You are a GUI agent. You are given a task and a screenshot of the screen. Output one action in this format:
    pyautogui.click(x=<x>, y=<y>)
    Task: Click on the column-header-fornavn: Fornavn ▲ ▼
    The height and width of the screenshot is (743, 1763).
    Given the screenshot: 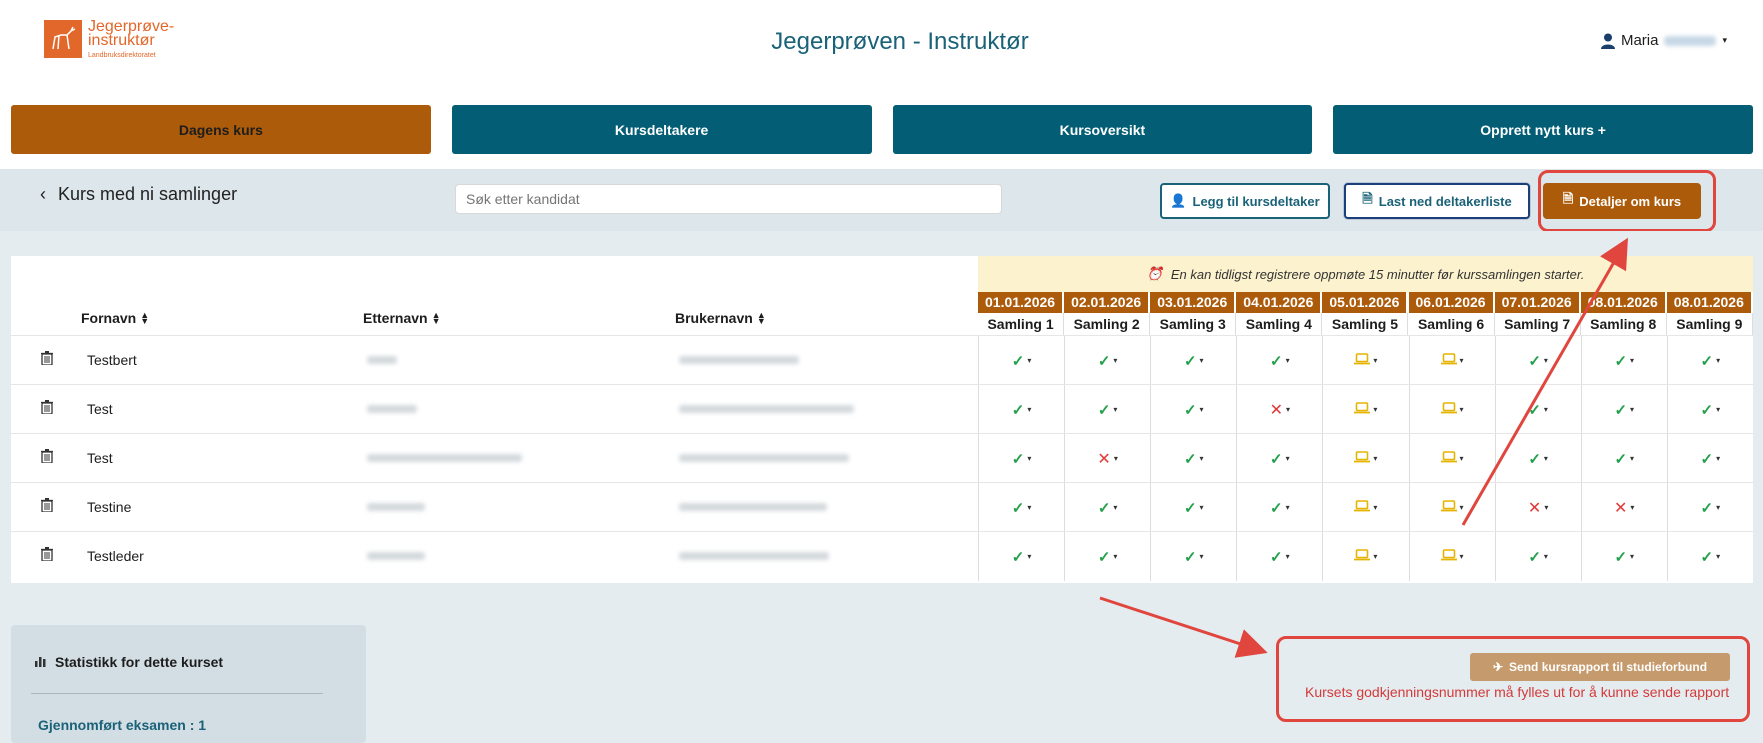 What is the action you would take?
    pyautogui.click(x=115, y=318)
    